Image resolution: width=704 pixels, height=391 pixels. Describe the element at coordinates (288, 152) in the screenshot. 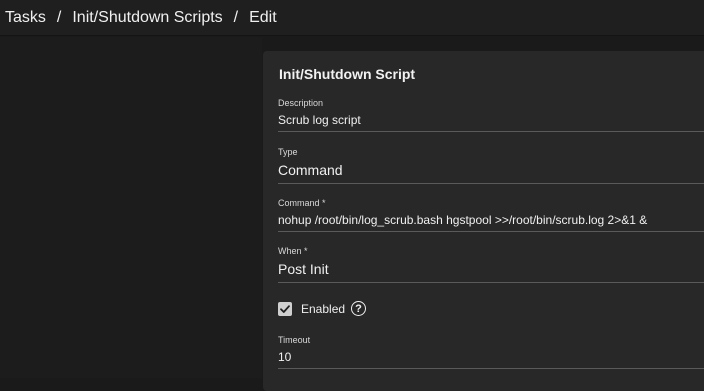

I see `type-label: Type` at that location.